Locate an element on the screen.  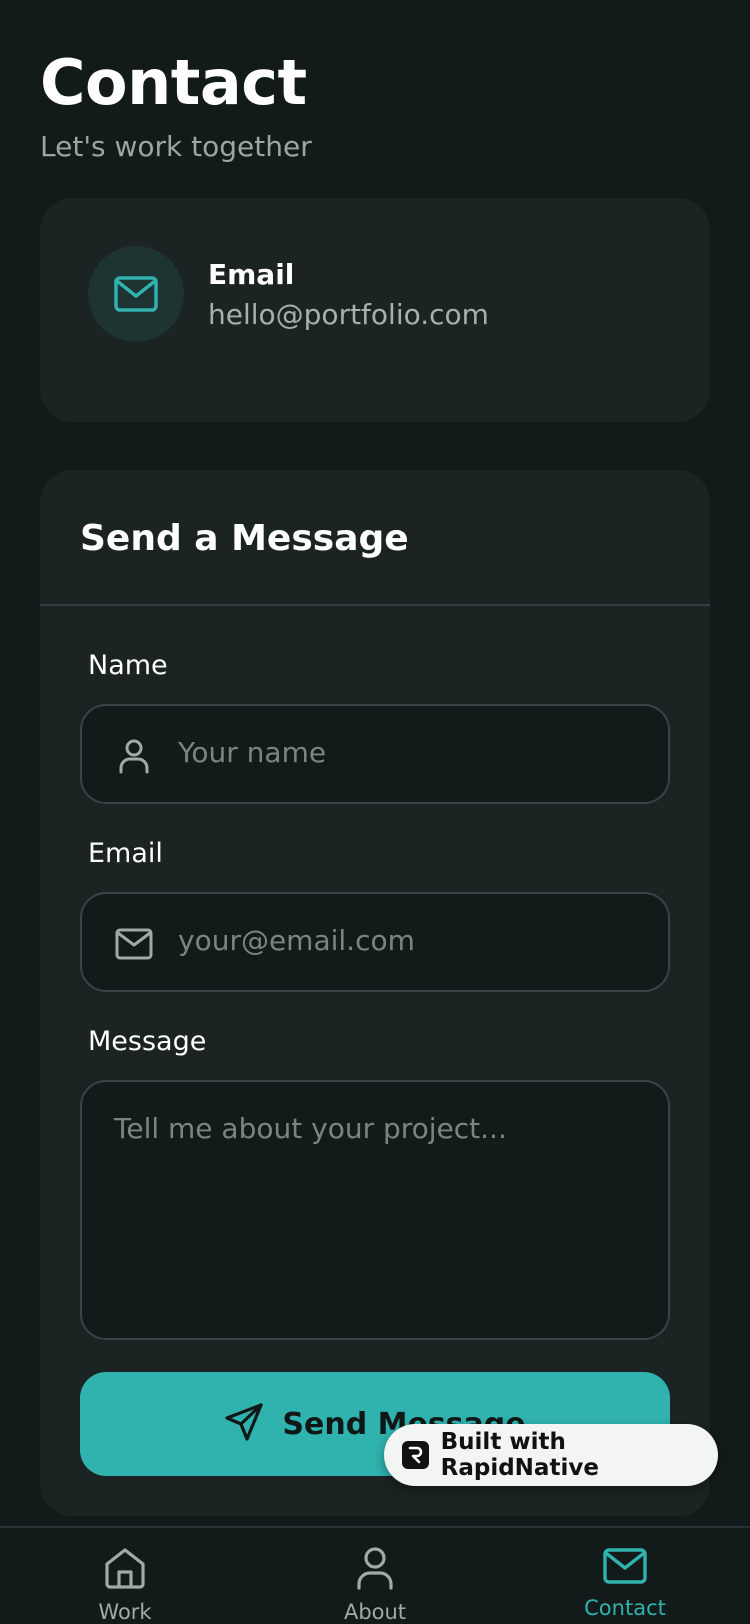
page-title: Contact is located at coordinates (173, 82).